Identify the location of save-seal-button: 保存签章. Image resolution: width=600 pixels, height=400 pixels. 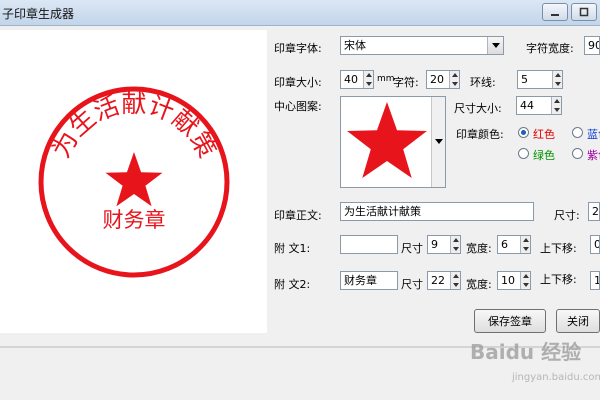
(510, 321).